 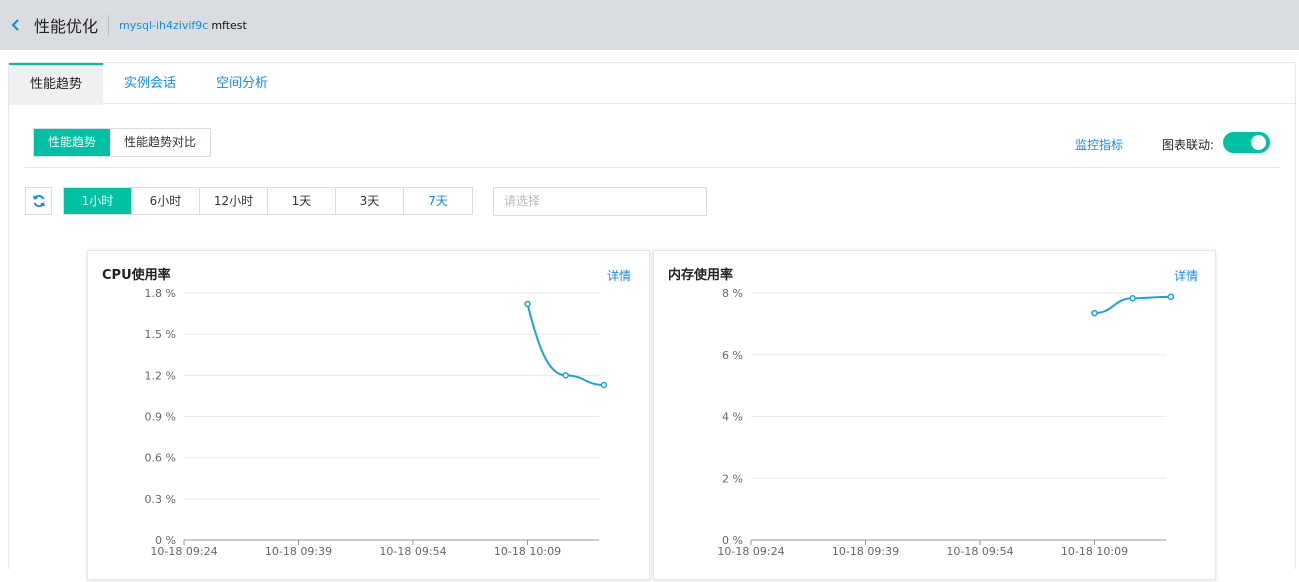 What do you see at coordinates (72, 142) in the screenshot?
I see `view-trend-button: 性能趋势` at bounding box center [72, 142].